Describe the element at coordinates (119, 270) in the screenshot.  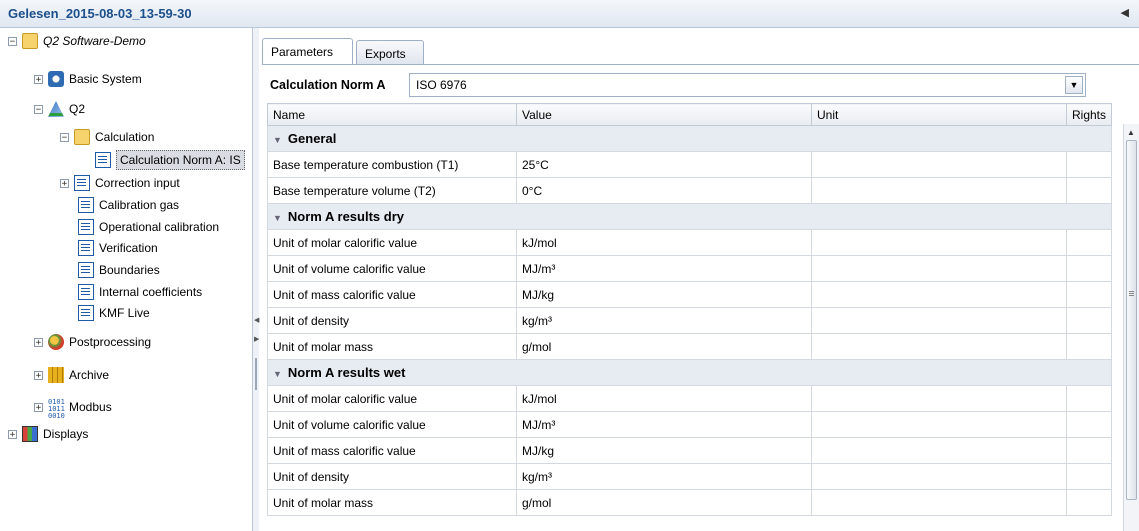
I see `tree-node-boundaries: Boundaries` at that location.